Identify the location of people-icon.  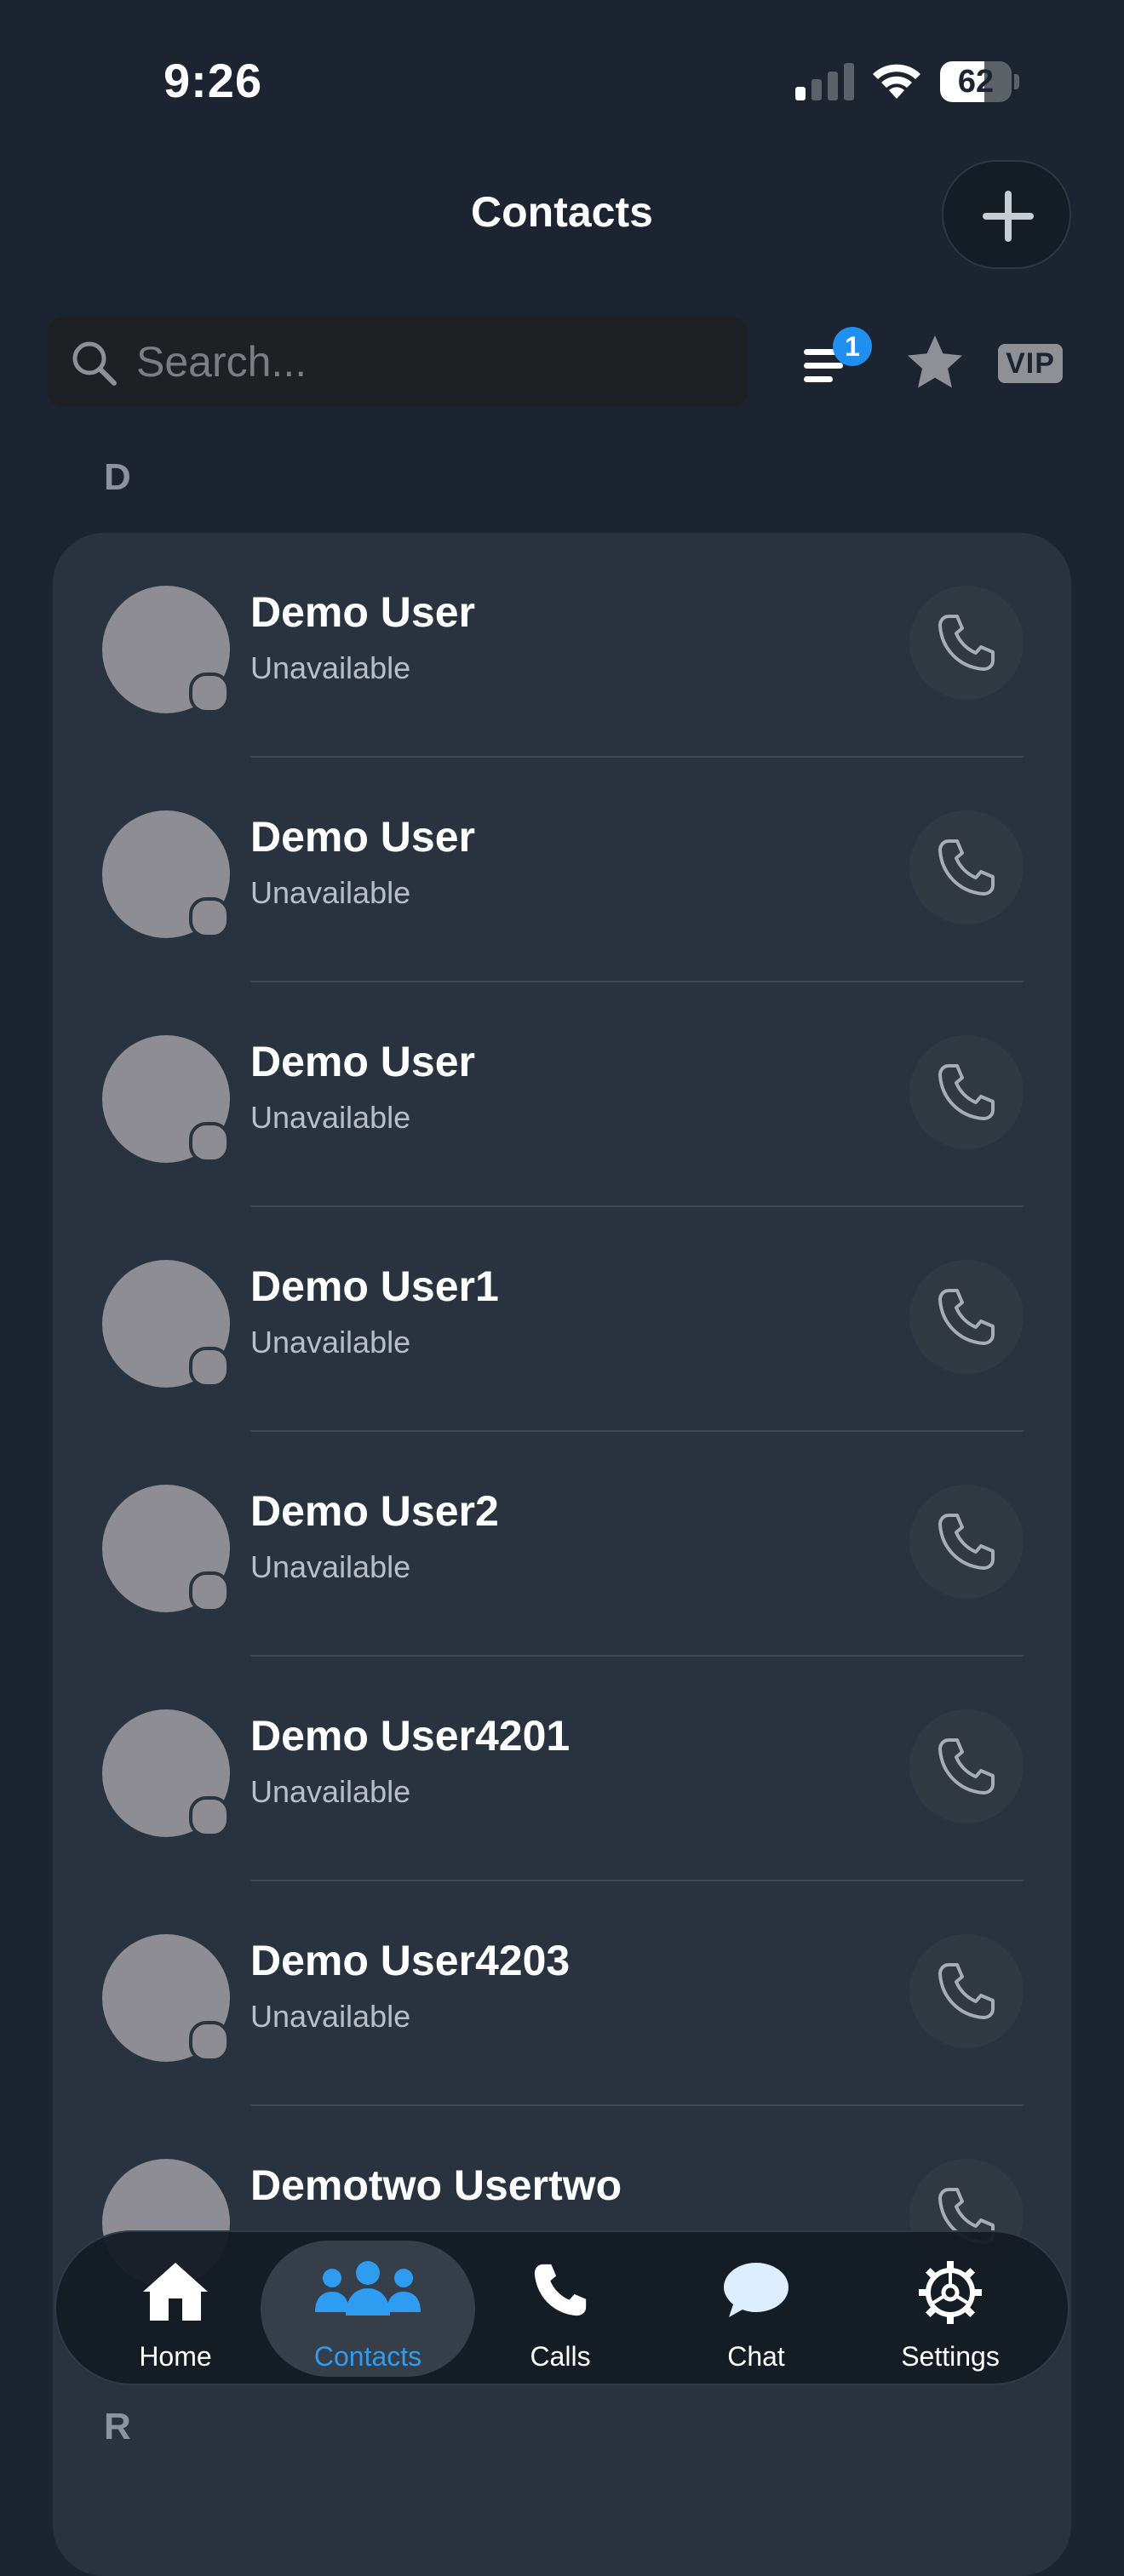
(368, 2288).